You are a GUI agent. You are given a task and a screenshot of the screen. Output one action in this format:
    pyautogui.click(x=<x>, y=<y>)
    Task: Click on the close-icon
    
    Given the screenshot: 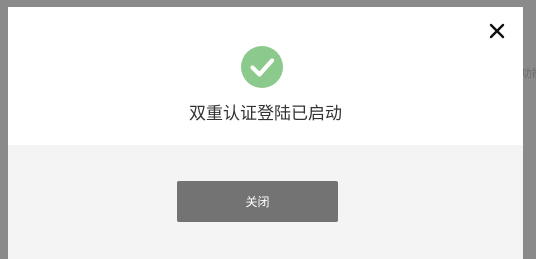 What is the action you would take?
    pyautogui.click(x=497, y=31)
    